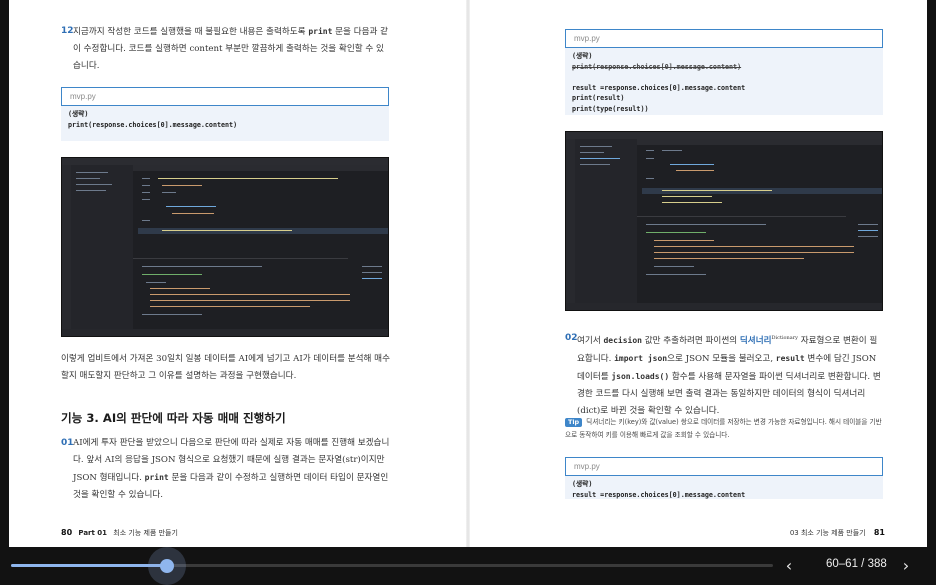 This screenshot has width=936, height=585. I want to click on tip-badge: Tip, so click(574, 422).